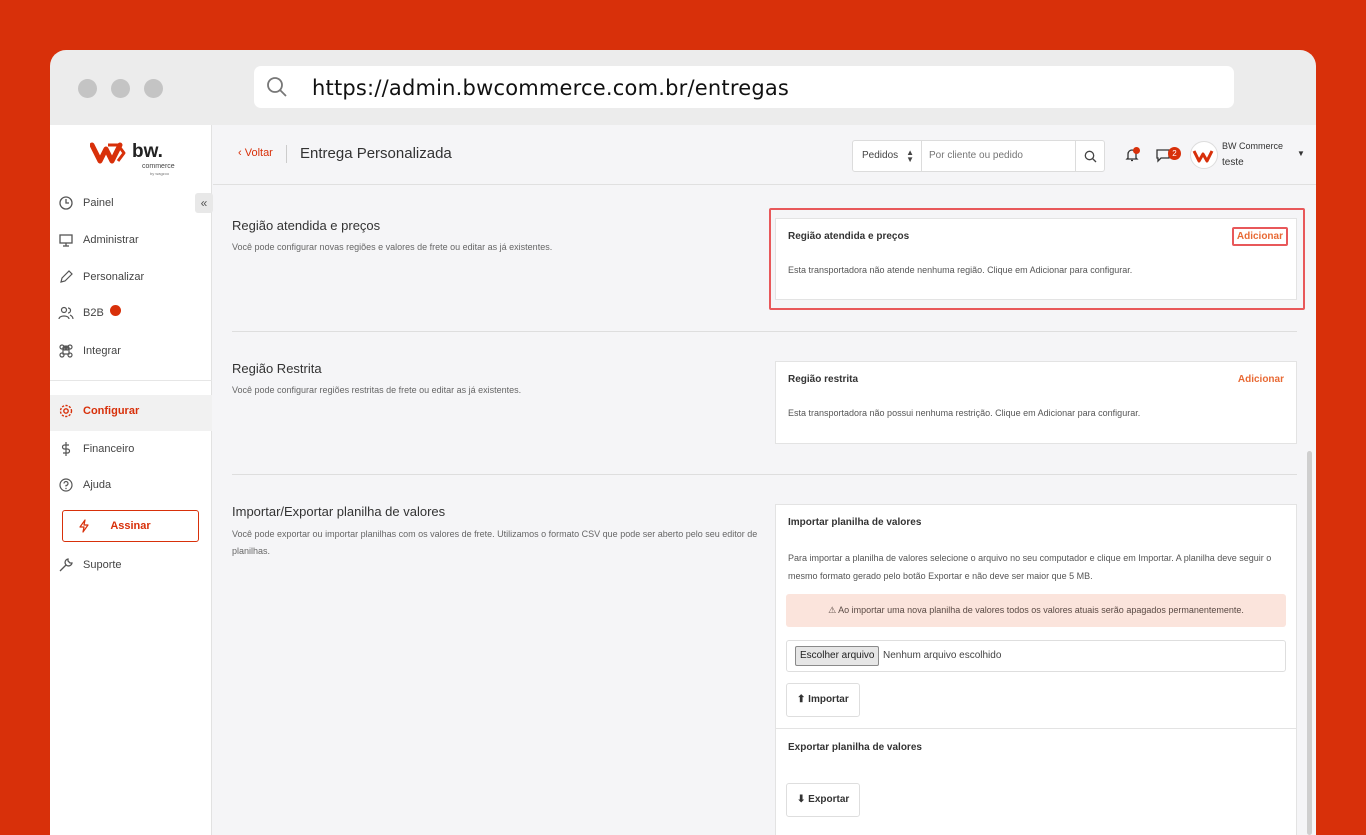 This screenshot has width=1366, height=835. I want to click on sidebar-item-personalizar: Personalizar, so click(101, 277).